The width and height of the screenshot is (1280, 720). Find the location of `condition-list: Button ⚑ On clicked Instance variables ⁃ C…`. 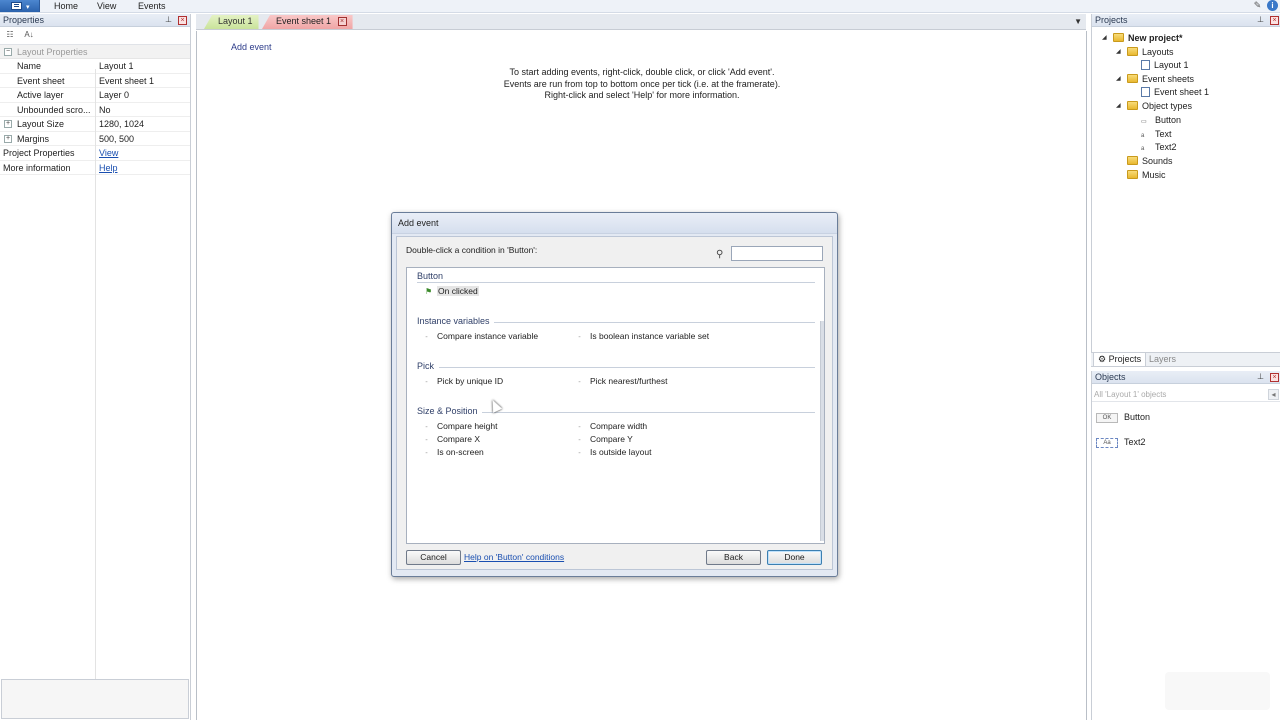

condition-list: Button ⚑ On clicked Instance variables ⁃ C… is located at coordinates (615, 405).